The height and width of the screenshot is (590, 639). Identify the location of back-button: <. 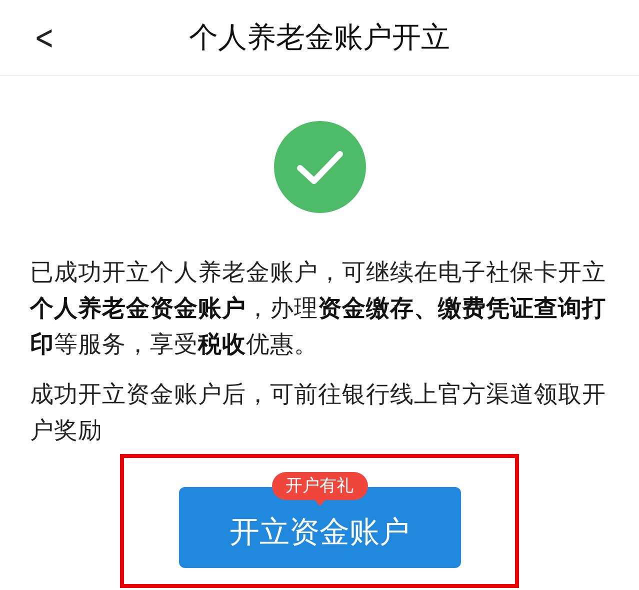
(44, 38).